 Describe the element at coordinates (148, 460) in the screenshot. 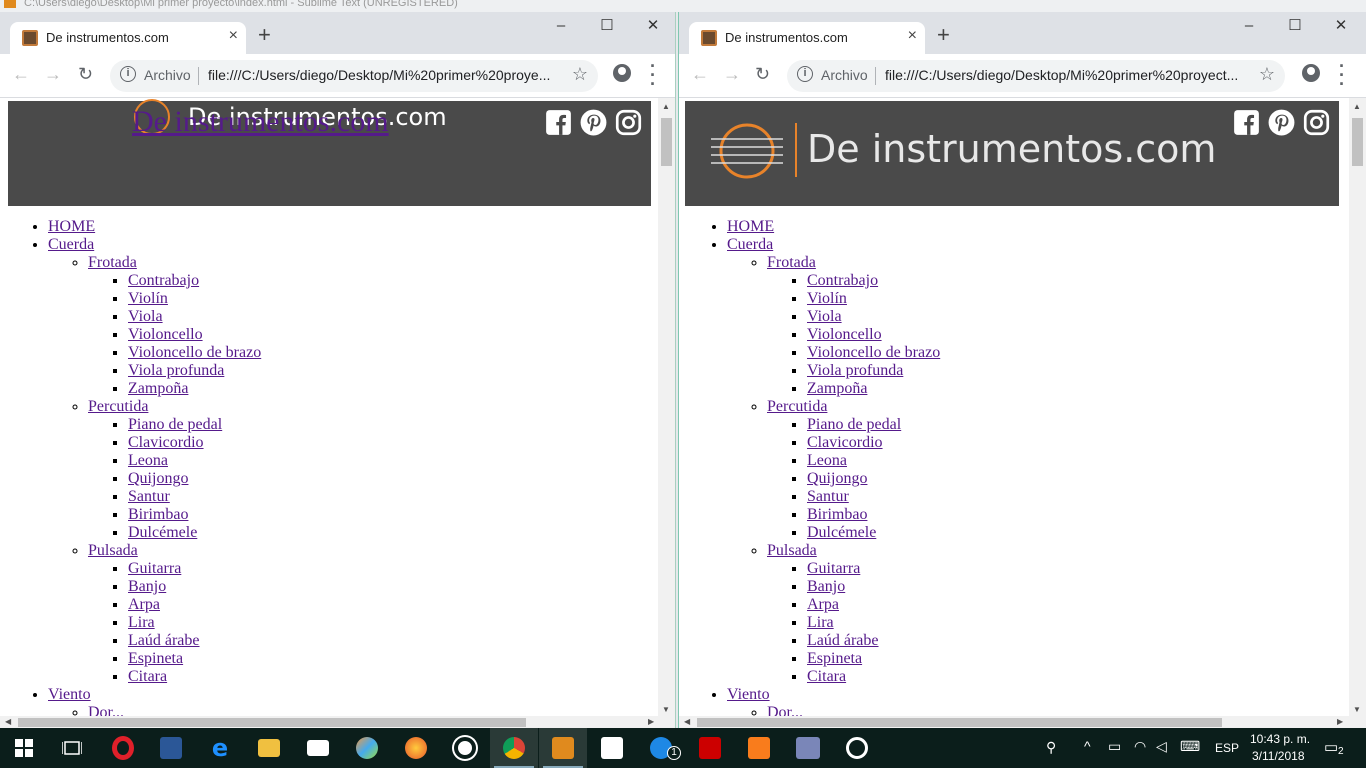

I see `nav-link-leona: Leona` at that location.